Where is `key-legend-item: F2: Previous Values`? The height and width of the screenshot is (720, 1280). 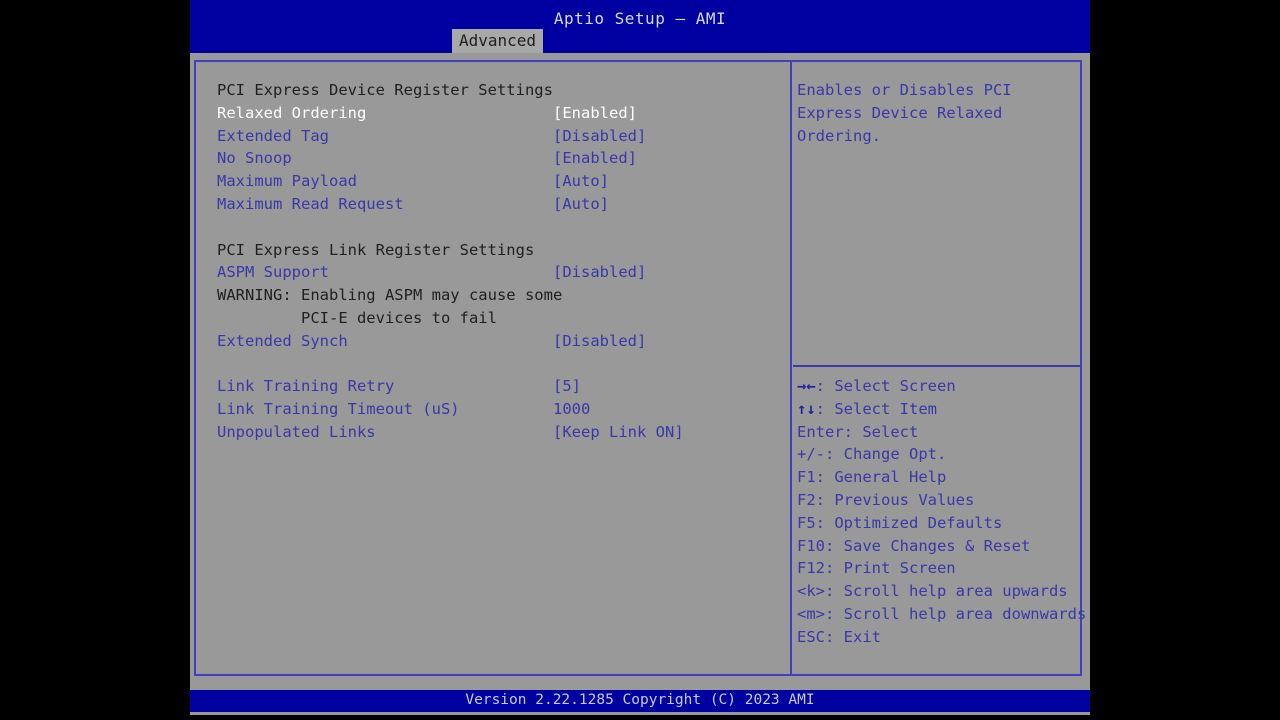
key-legend-item: F2: Previous Values is located at coordinates (939, 500).